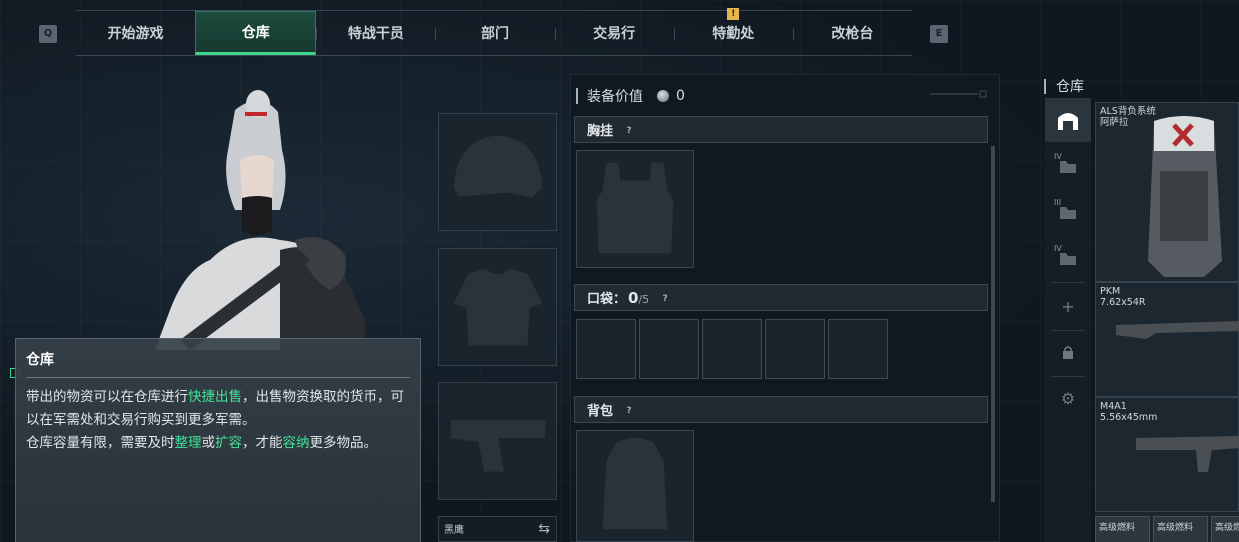 Image resolution: width=1239 pixels, height=542 pixels. I want to click on pockets-count: 0/5, so click(639, 297).